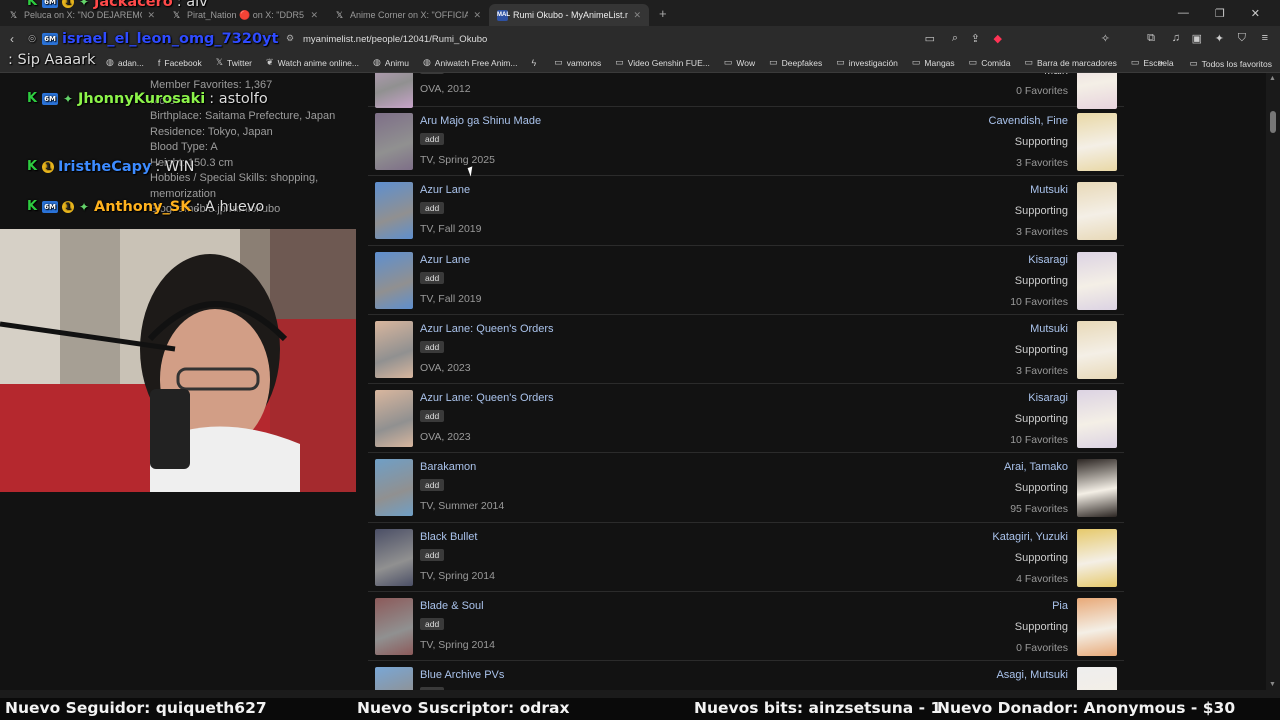 This screenshot has height=720, width=1280. What do you see at coordinates (1273, 122) in the screenshot?
I see `scrollbar-thumb` at bounding box center [1273, 122].